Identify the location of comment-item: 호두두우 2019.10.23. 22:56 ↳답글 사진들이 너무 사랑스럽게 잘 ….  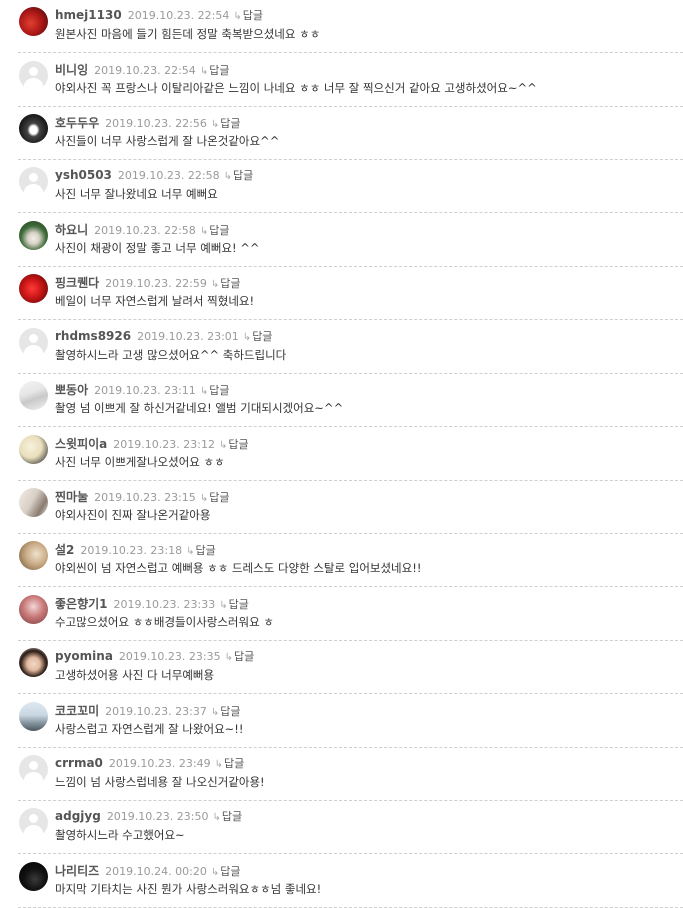
(341, 133).